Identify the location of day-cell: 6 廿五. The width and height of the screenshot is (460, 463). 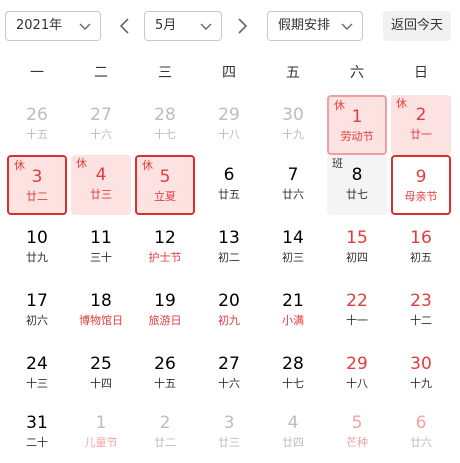
(229, 185).